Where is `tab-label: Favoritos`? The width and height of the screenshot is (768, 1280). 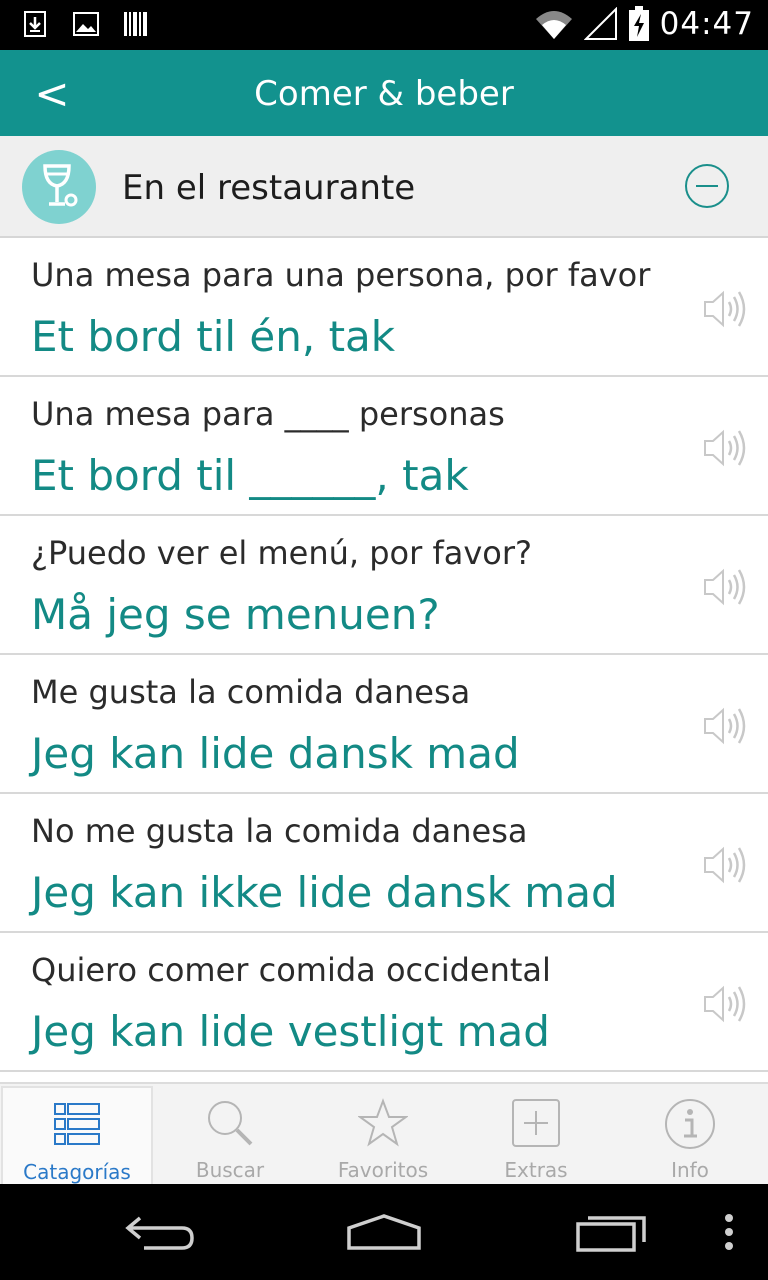
tab-label: Favoritos is located at coordinates (383, 1170).